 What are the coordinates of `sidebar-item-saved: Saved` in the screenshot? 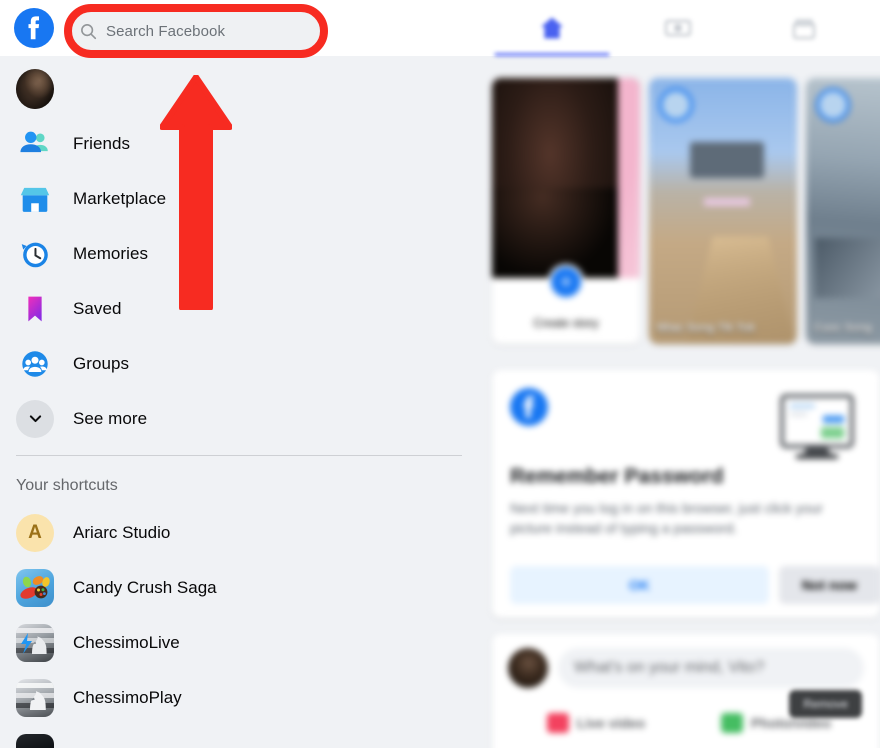 It's located at (240, 308).